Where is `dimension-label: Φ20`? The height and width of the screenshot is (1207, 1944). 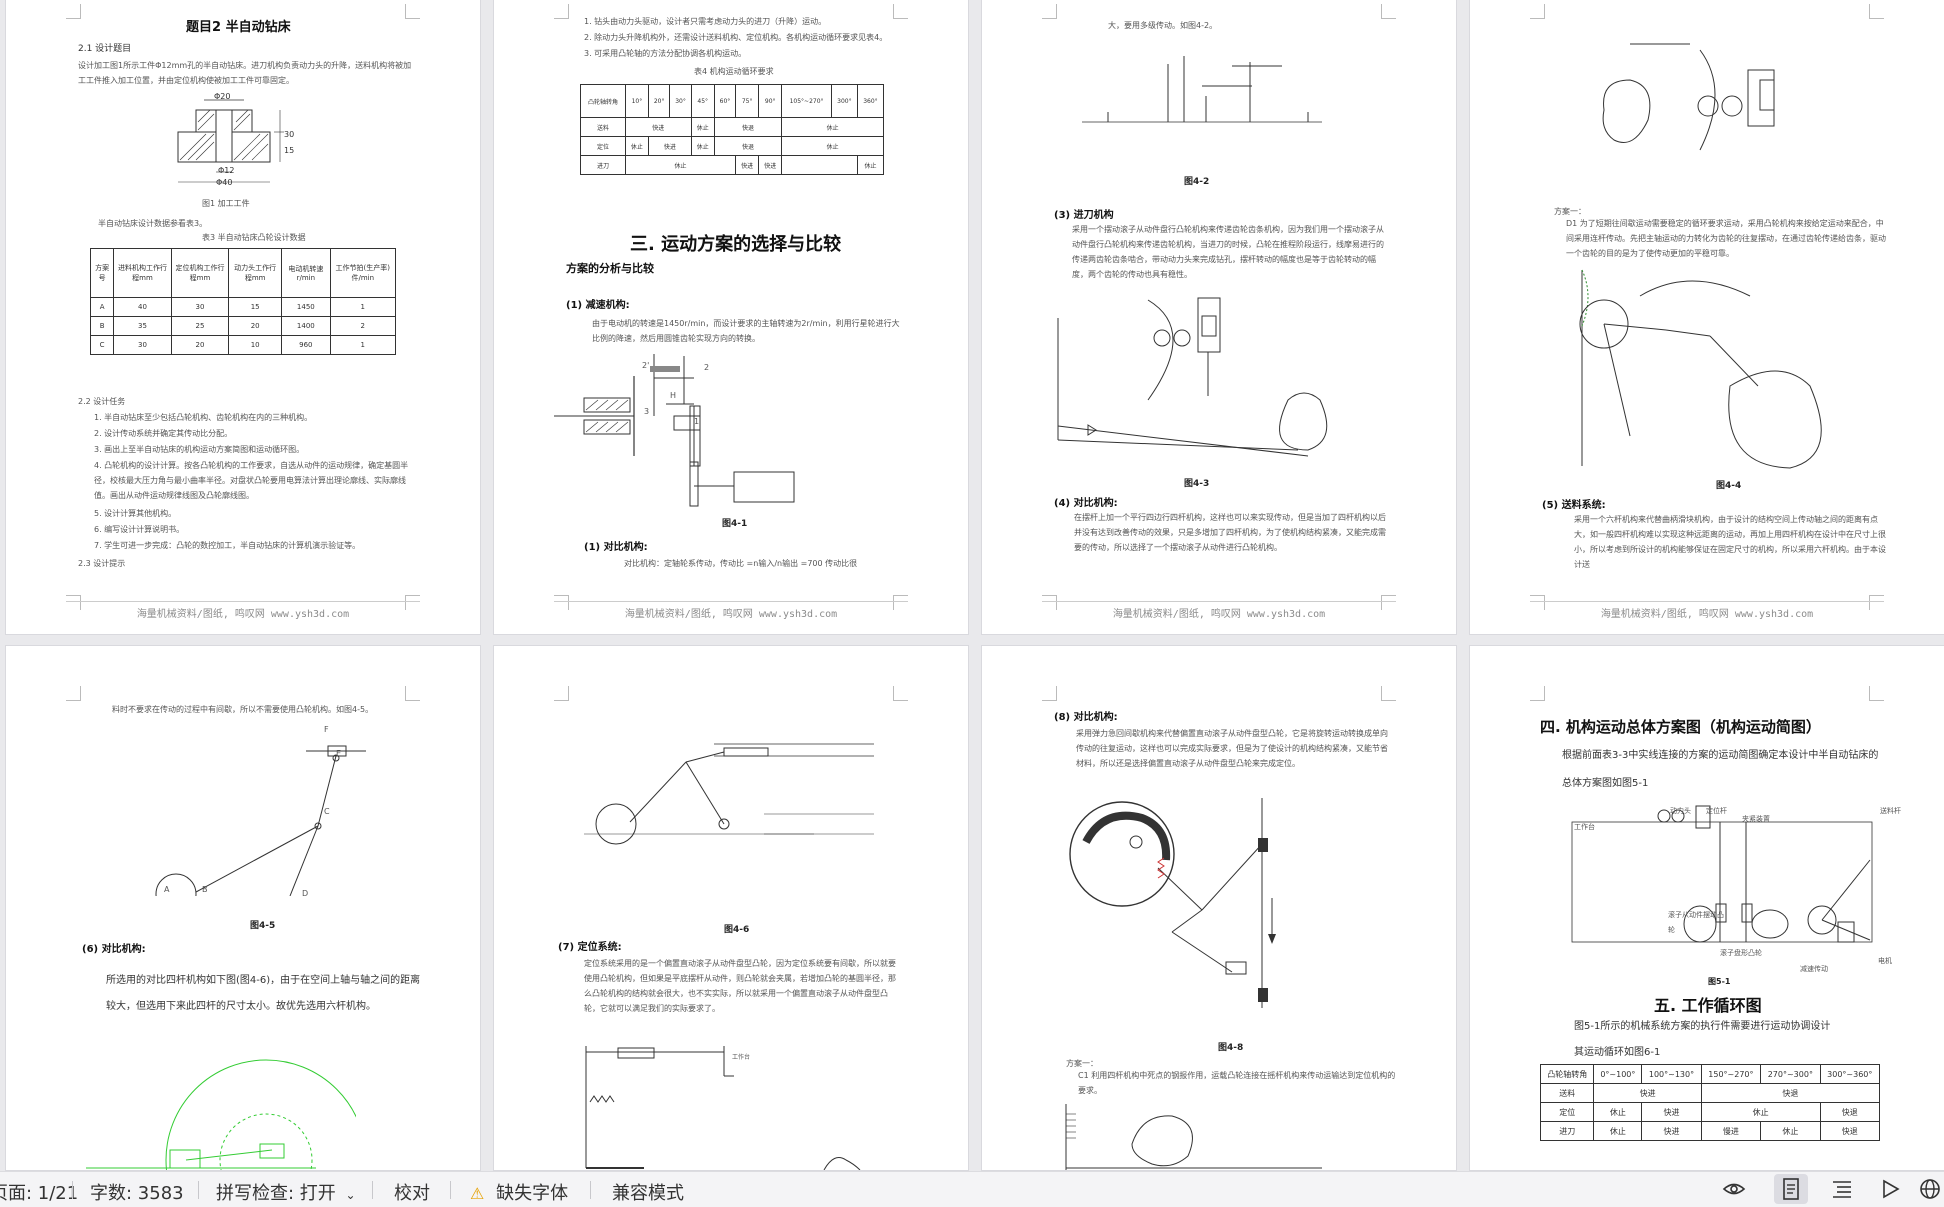 dimension-label: Φ20 is located at coordinates (222, 96).